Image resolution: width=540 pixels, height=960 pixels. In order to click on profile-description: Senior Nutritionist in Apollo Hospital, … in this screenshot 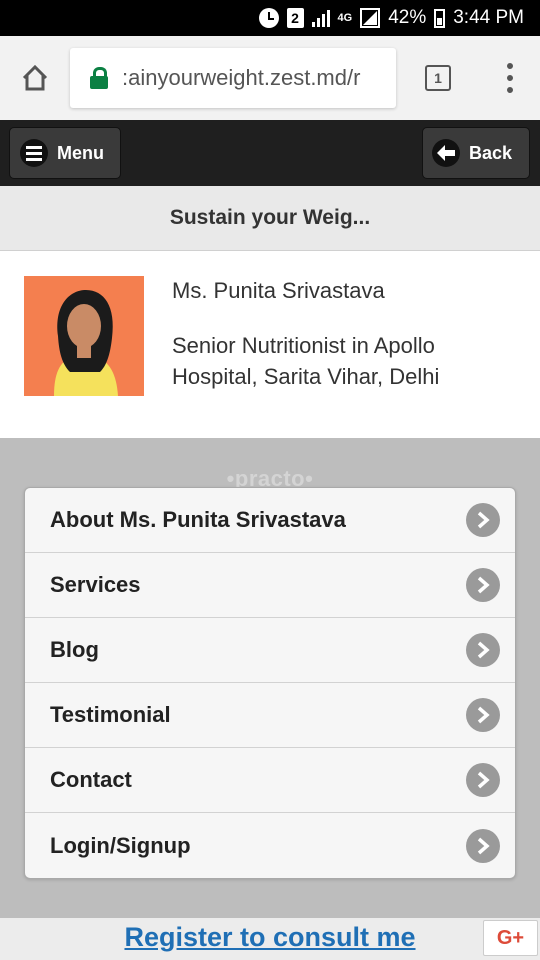, I will do `click(306, 361)`.